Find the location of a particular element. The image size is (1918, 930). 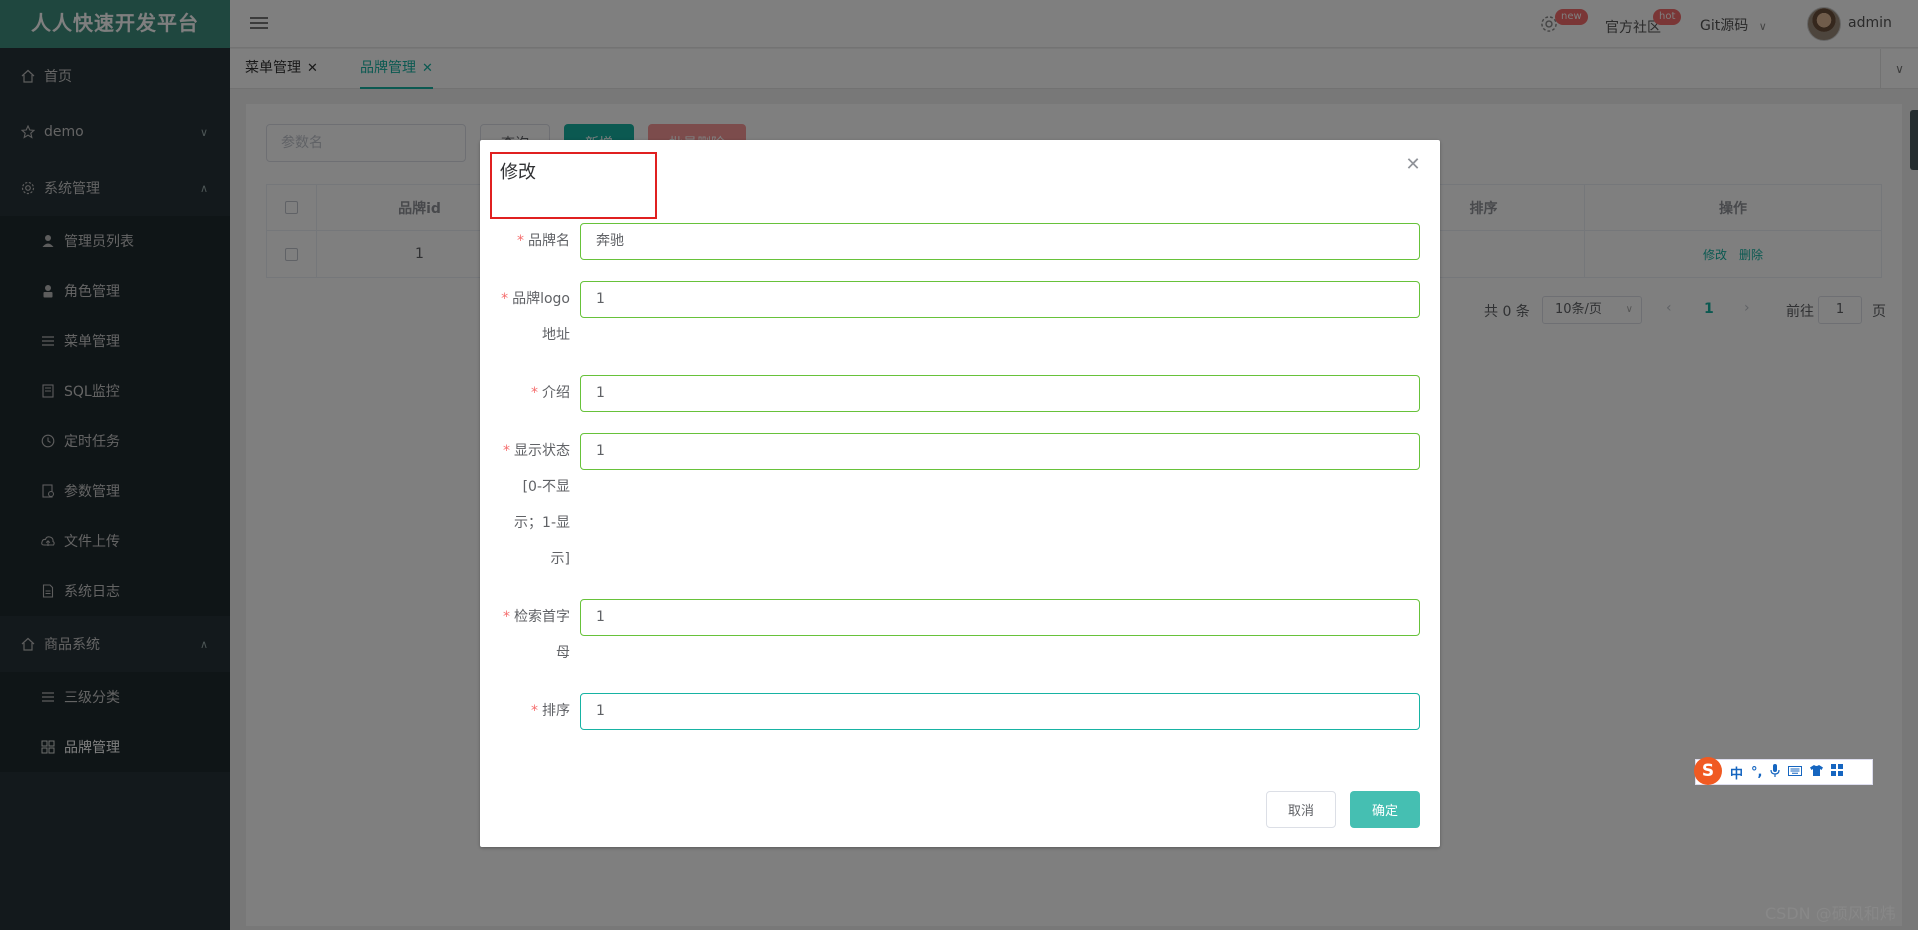

field-label-sort: * 排序 is located at coordinates (550, 711).